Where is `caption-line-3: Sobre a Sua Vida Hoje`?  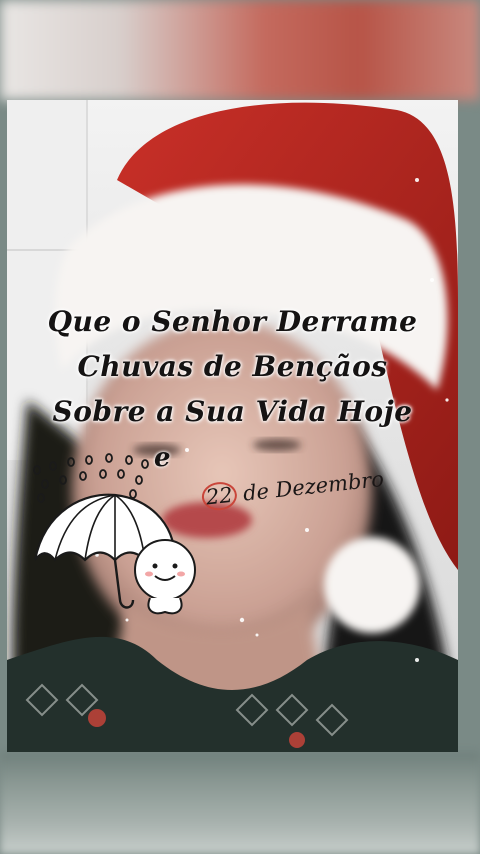
caption-line-3: Sobre a Sua Vida Hoje is located at coordinates (232, 411).